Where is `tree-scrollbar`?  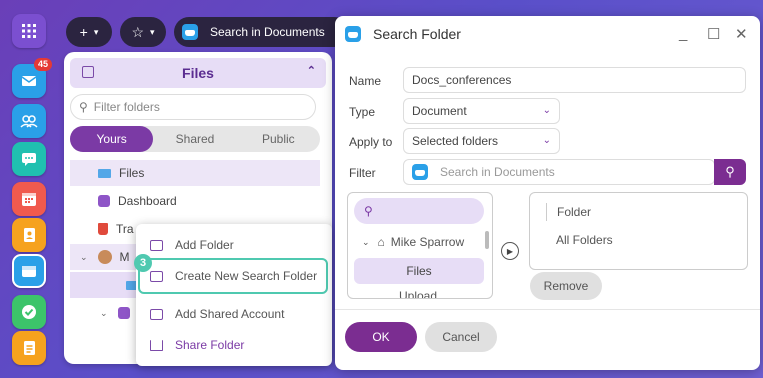
tree-scrollbar is located at coordinates (487, 240).